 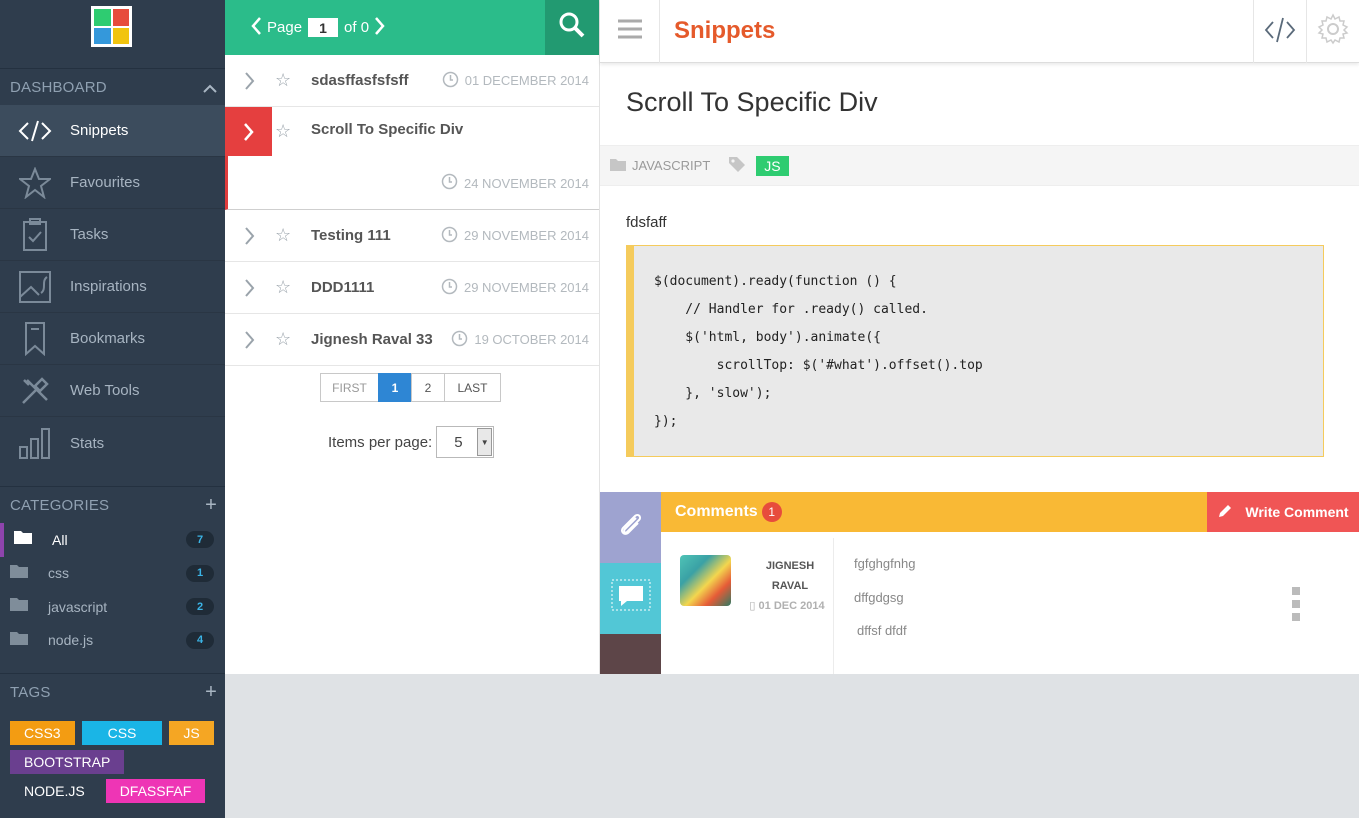 I want to click on nav-label: Inspirations, so click(x=108, y=286).